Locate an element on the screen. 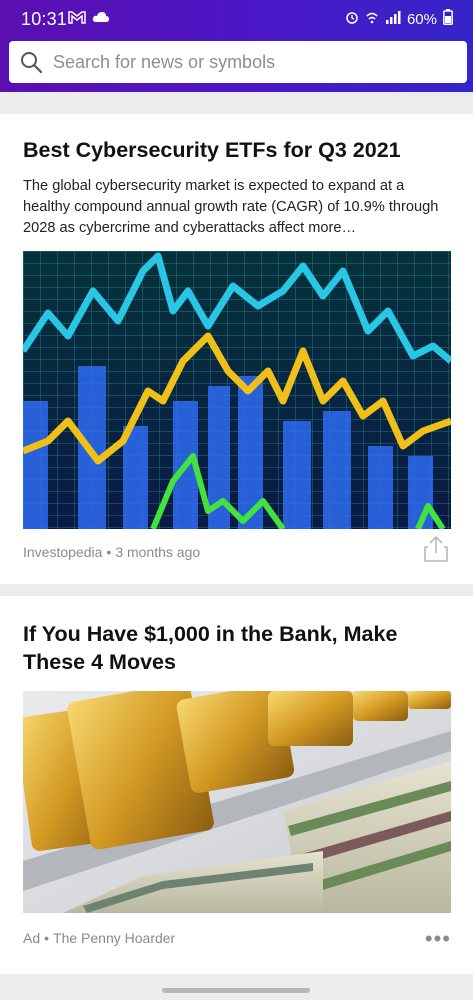 This screenshot has height=1000, width=473. article-time: 3 months ago is located at coordinates (158, 552).